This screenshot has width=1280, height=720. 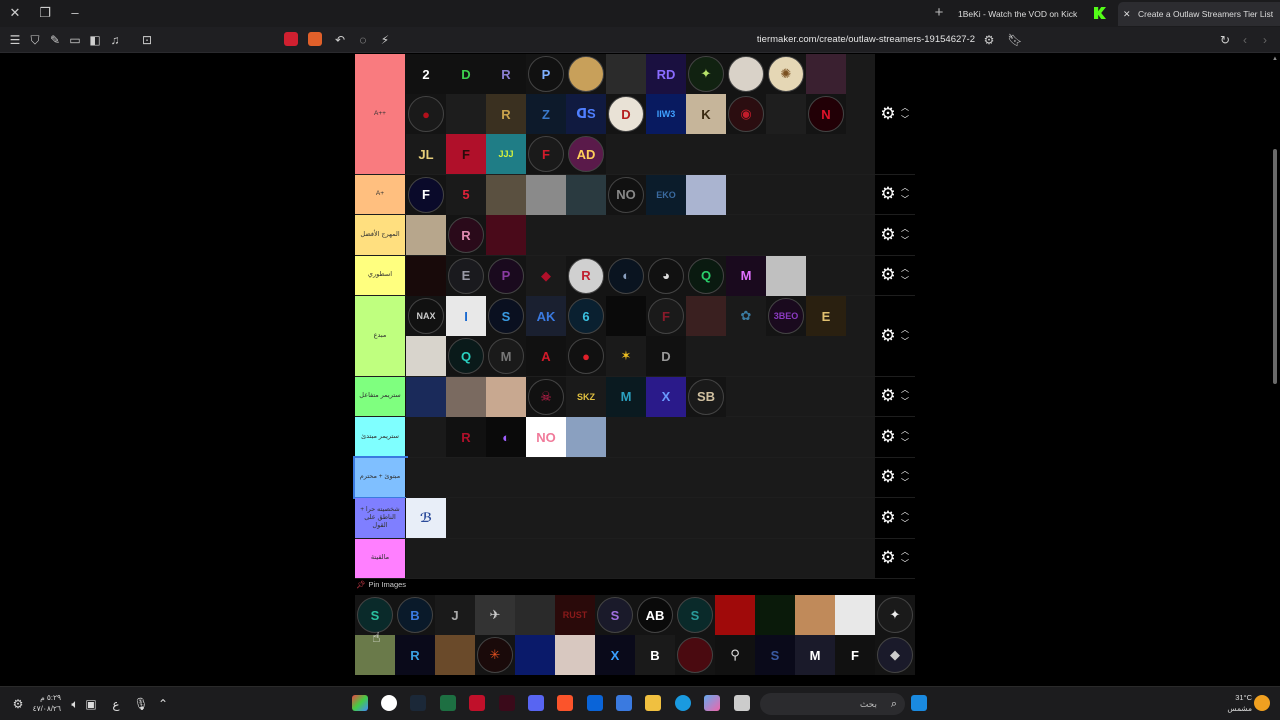 I want to click on tabs-icon: ▭, so click(x=75, y=40).